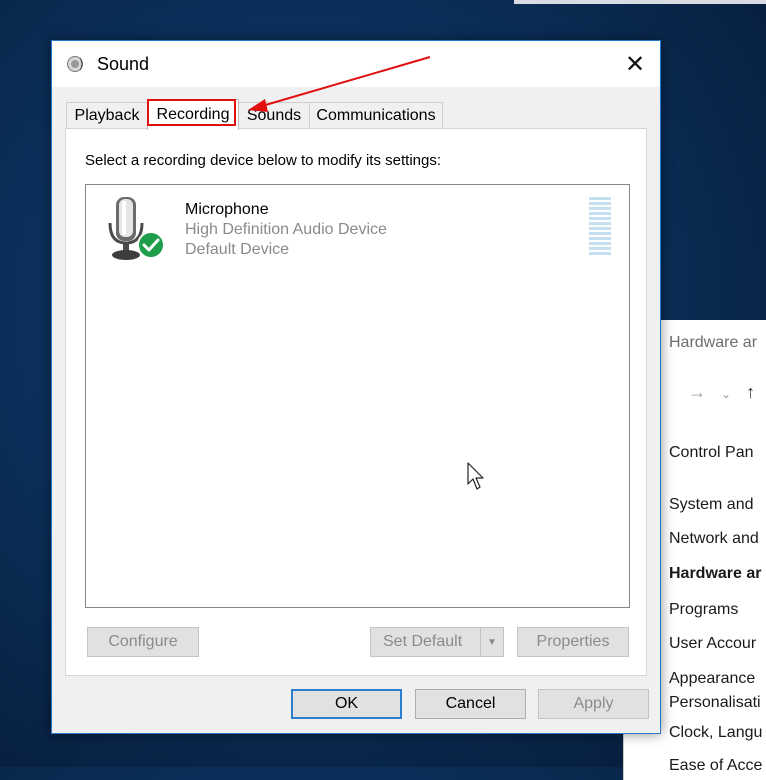  I want to click on mouse-cursor-icon, so click(475, 476).